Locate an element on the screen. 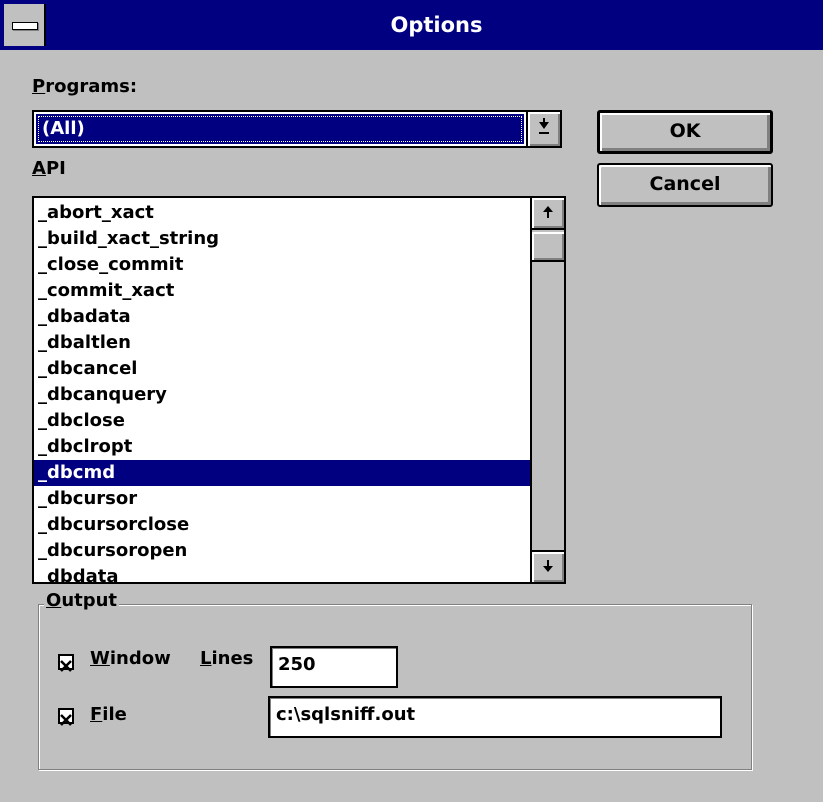 This screenshot has height=802, width=823. list-item: _dbclose is located at coordinates (282, 421).